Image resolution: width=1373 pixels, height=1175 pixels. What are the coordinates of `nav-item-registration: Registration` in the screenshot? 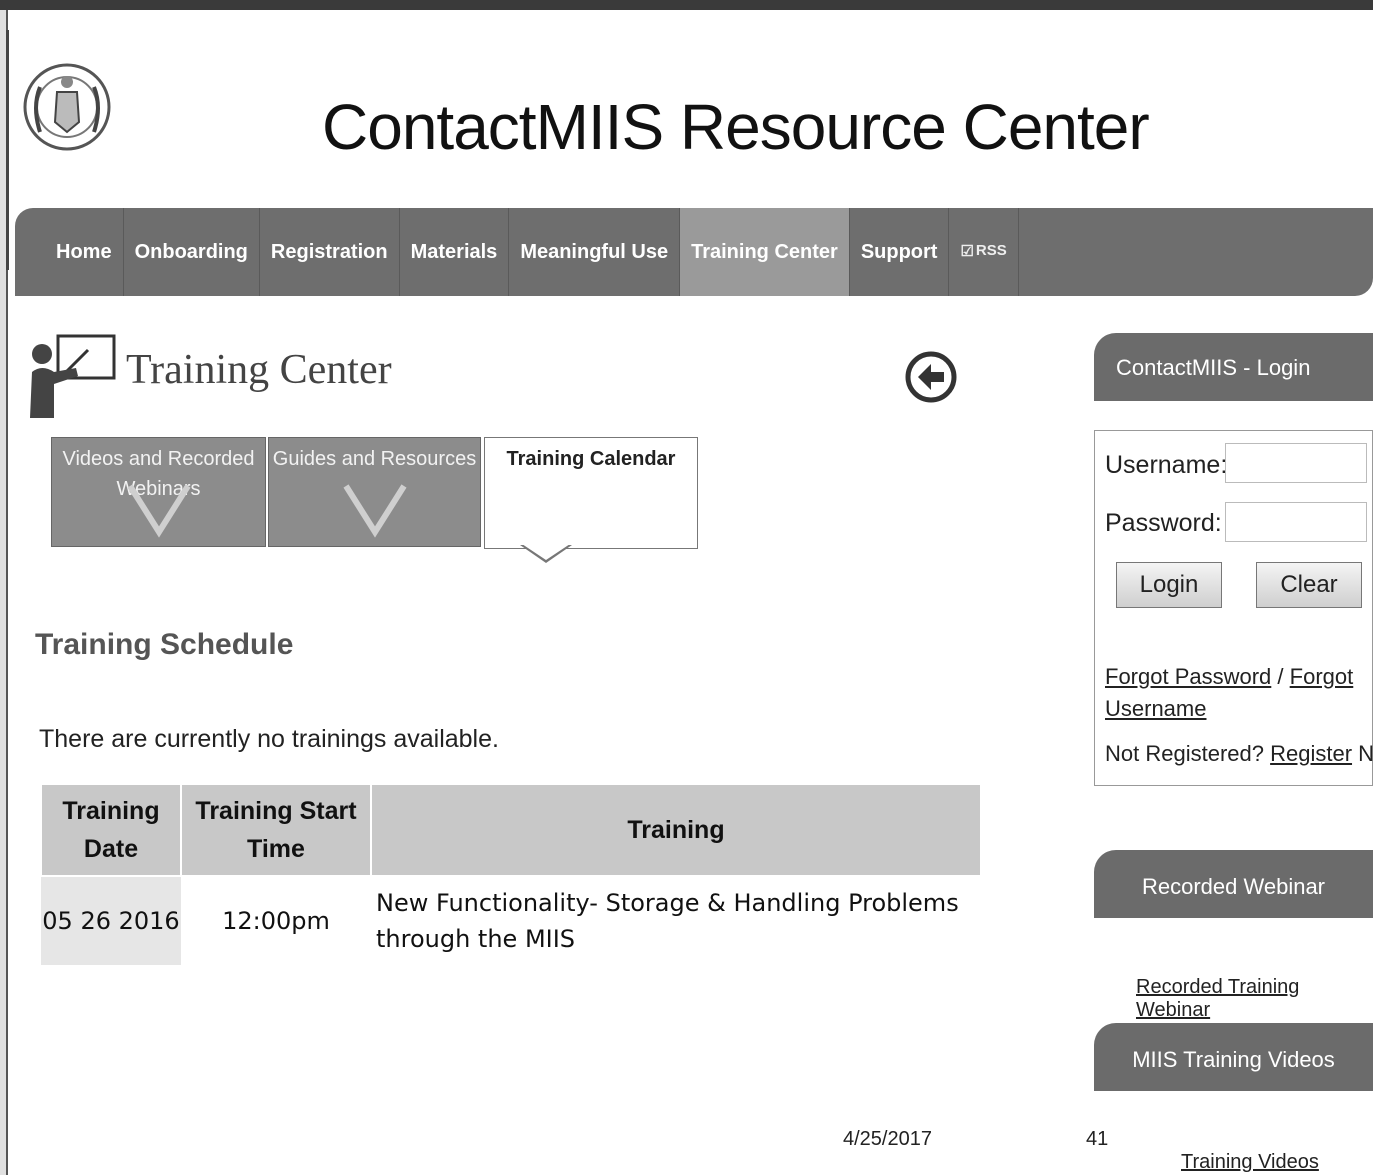 It's located at (330, 252).